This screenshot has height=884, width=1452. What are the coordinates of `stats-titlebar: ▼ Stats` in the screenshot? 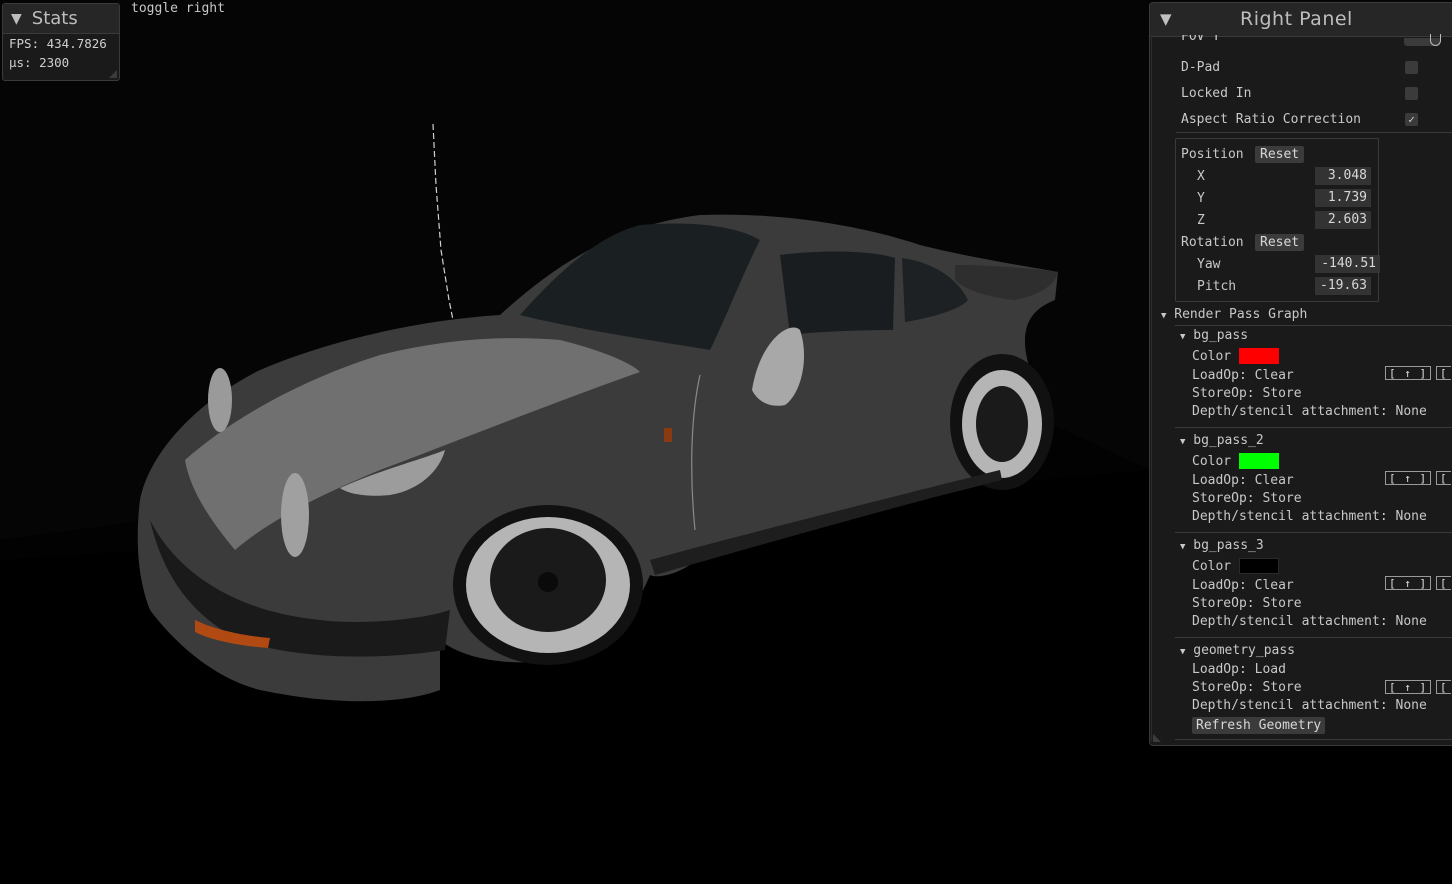 It's located at (61, 19).